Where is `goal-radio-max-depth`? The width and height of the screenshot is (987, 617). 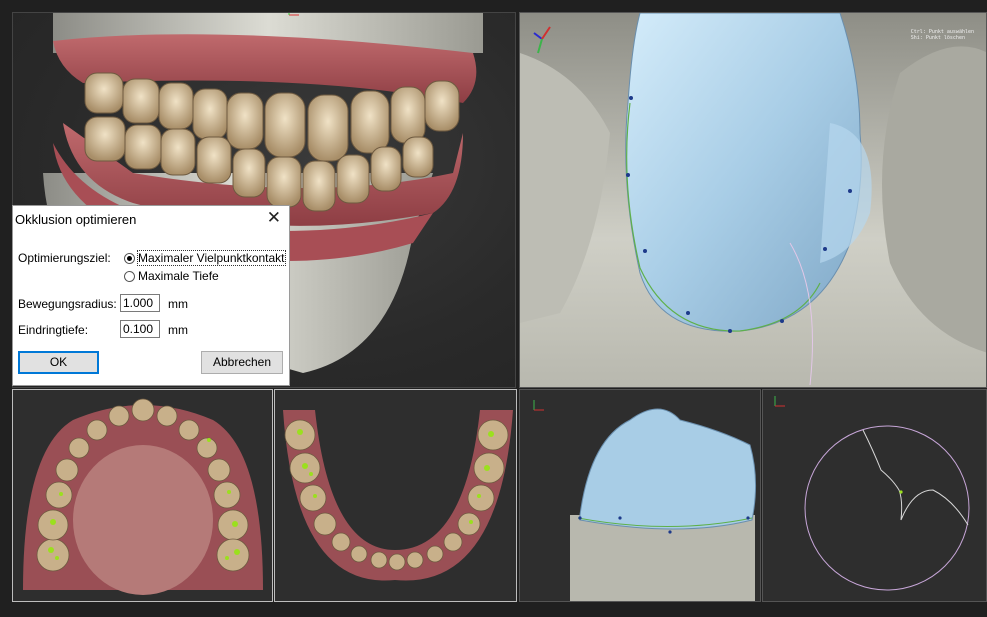
goal-radio-max-depth is located at coordinates (129, 276).